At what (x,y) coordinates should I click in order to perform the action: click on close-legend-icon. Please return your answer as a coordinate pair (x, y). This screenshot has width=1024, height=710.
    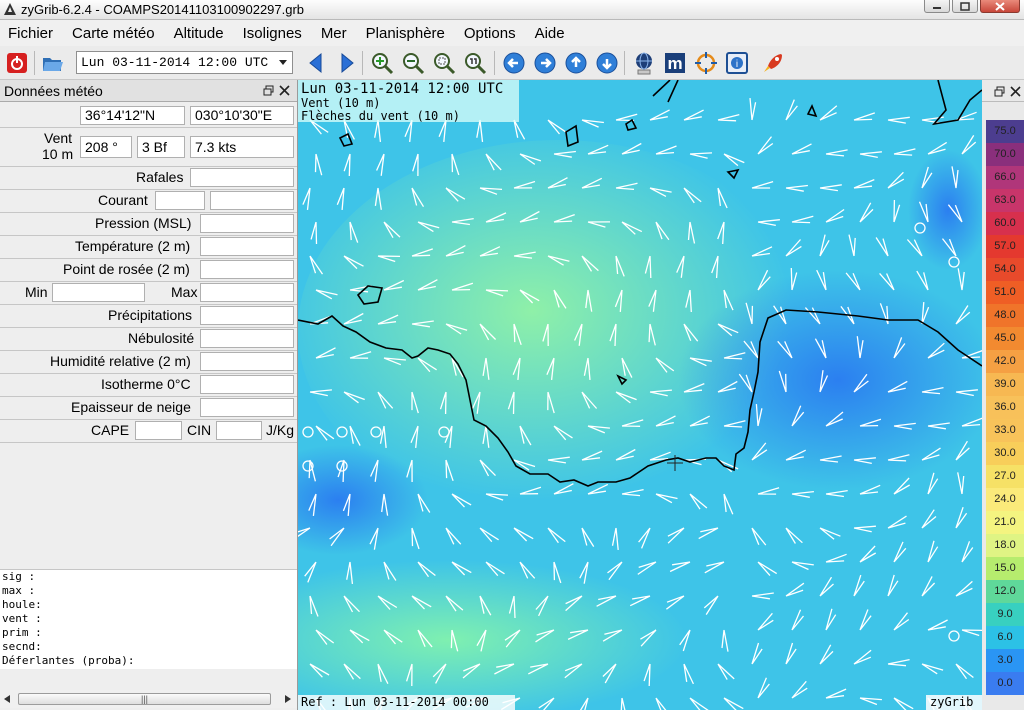
    Looking at the image, I should click on (1015, 91).